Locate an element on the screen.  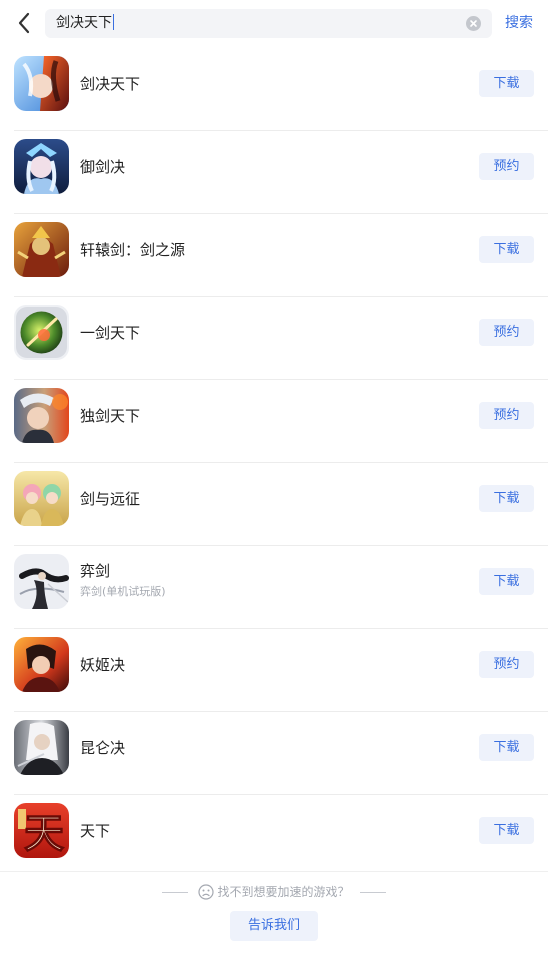
sad-face-icon is located at coordinates (206, 892).